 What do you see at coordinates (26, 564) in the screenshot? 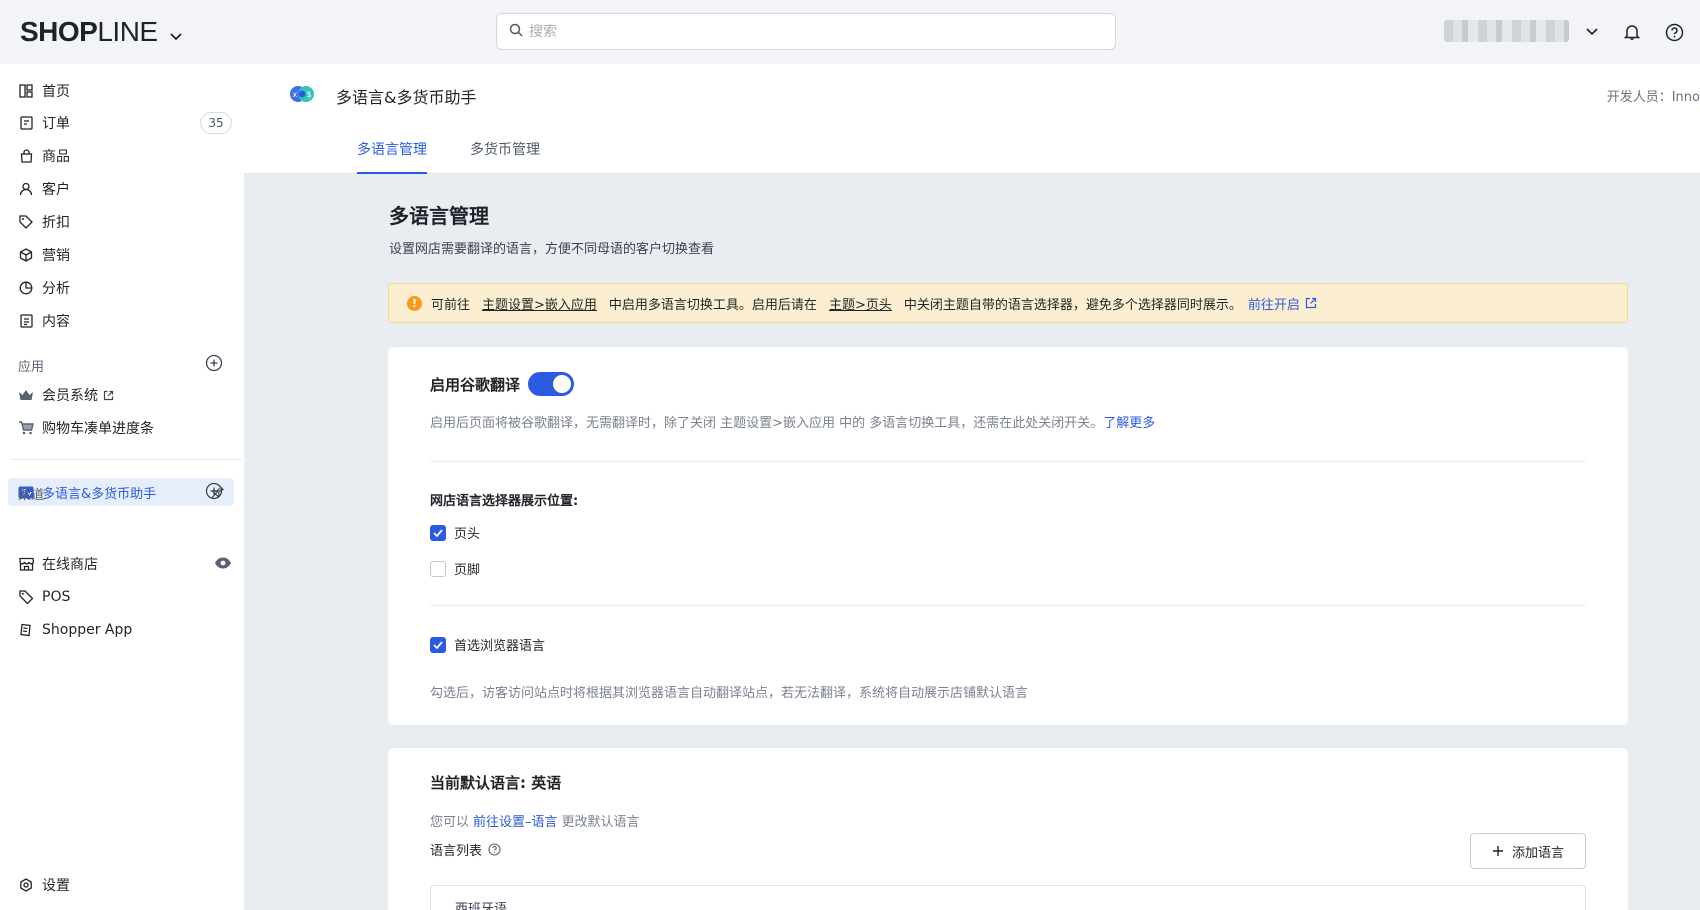
I see `store-icon` at bounding box center [26, 564].